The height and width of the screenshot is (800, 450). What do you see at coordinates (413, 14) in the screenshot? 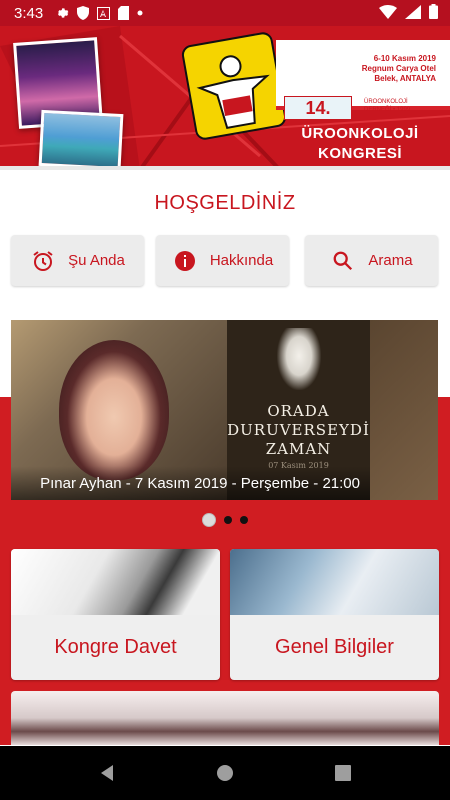
I see `signal-icon` at bounding box center [413, 14].